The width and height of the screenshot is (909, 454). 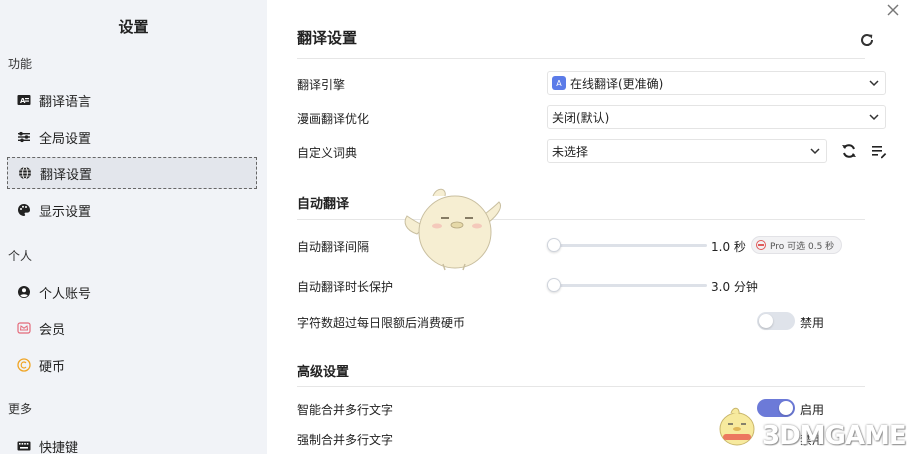 I want to click on watermark-logo-icon, so click(x=737, y=426).